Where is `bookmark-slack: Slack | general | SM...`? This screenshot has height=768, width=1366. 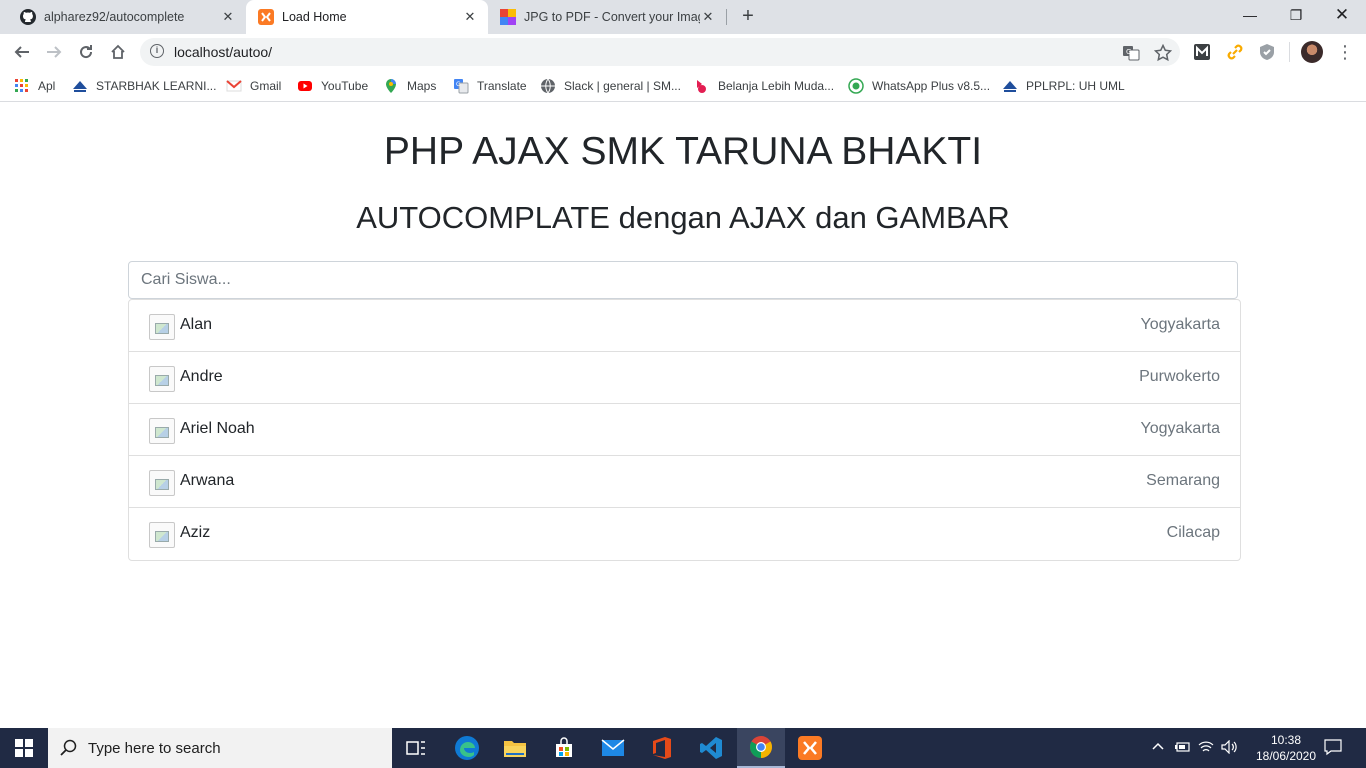 bookmark-slack: Slack | general | SM... is located at coordinates (610, 86).